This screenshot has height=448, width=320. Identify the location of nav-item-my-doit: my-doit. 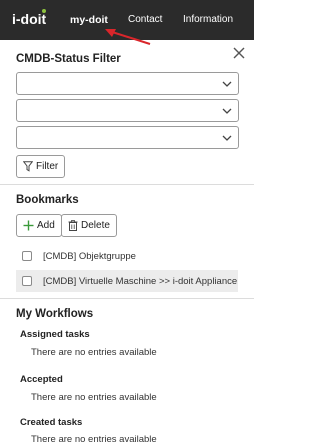
(89, 20).